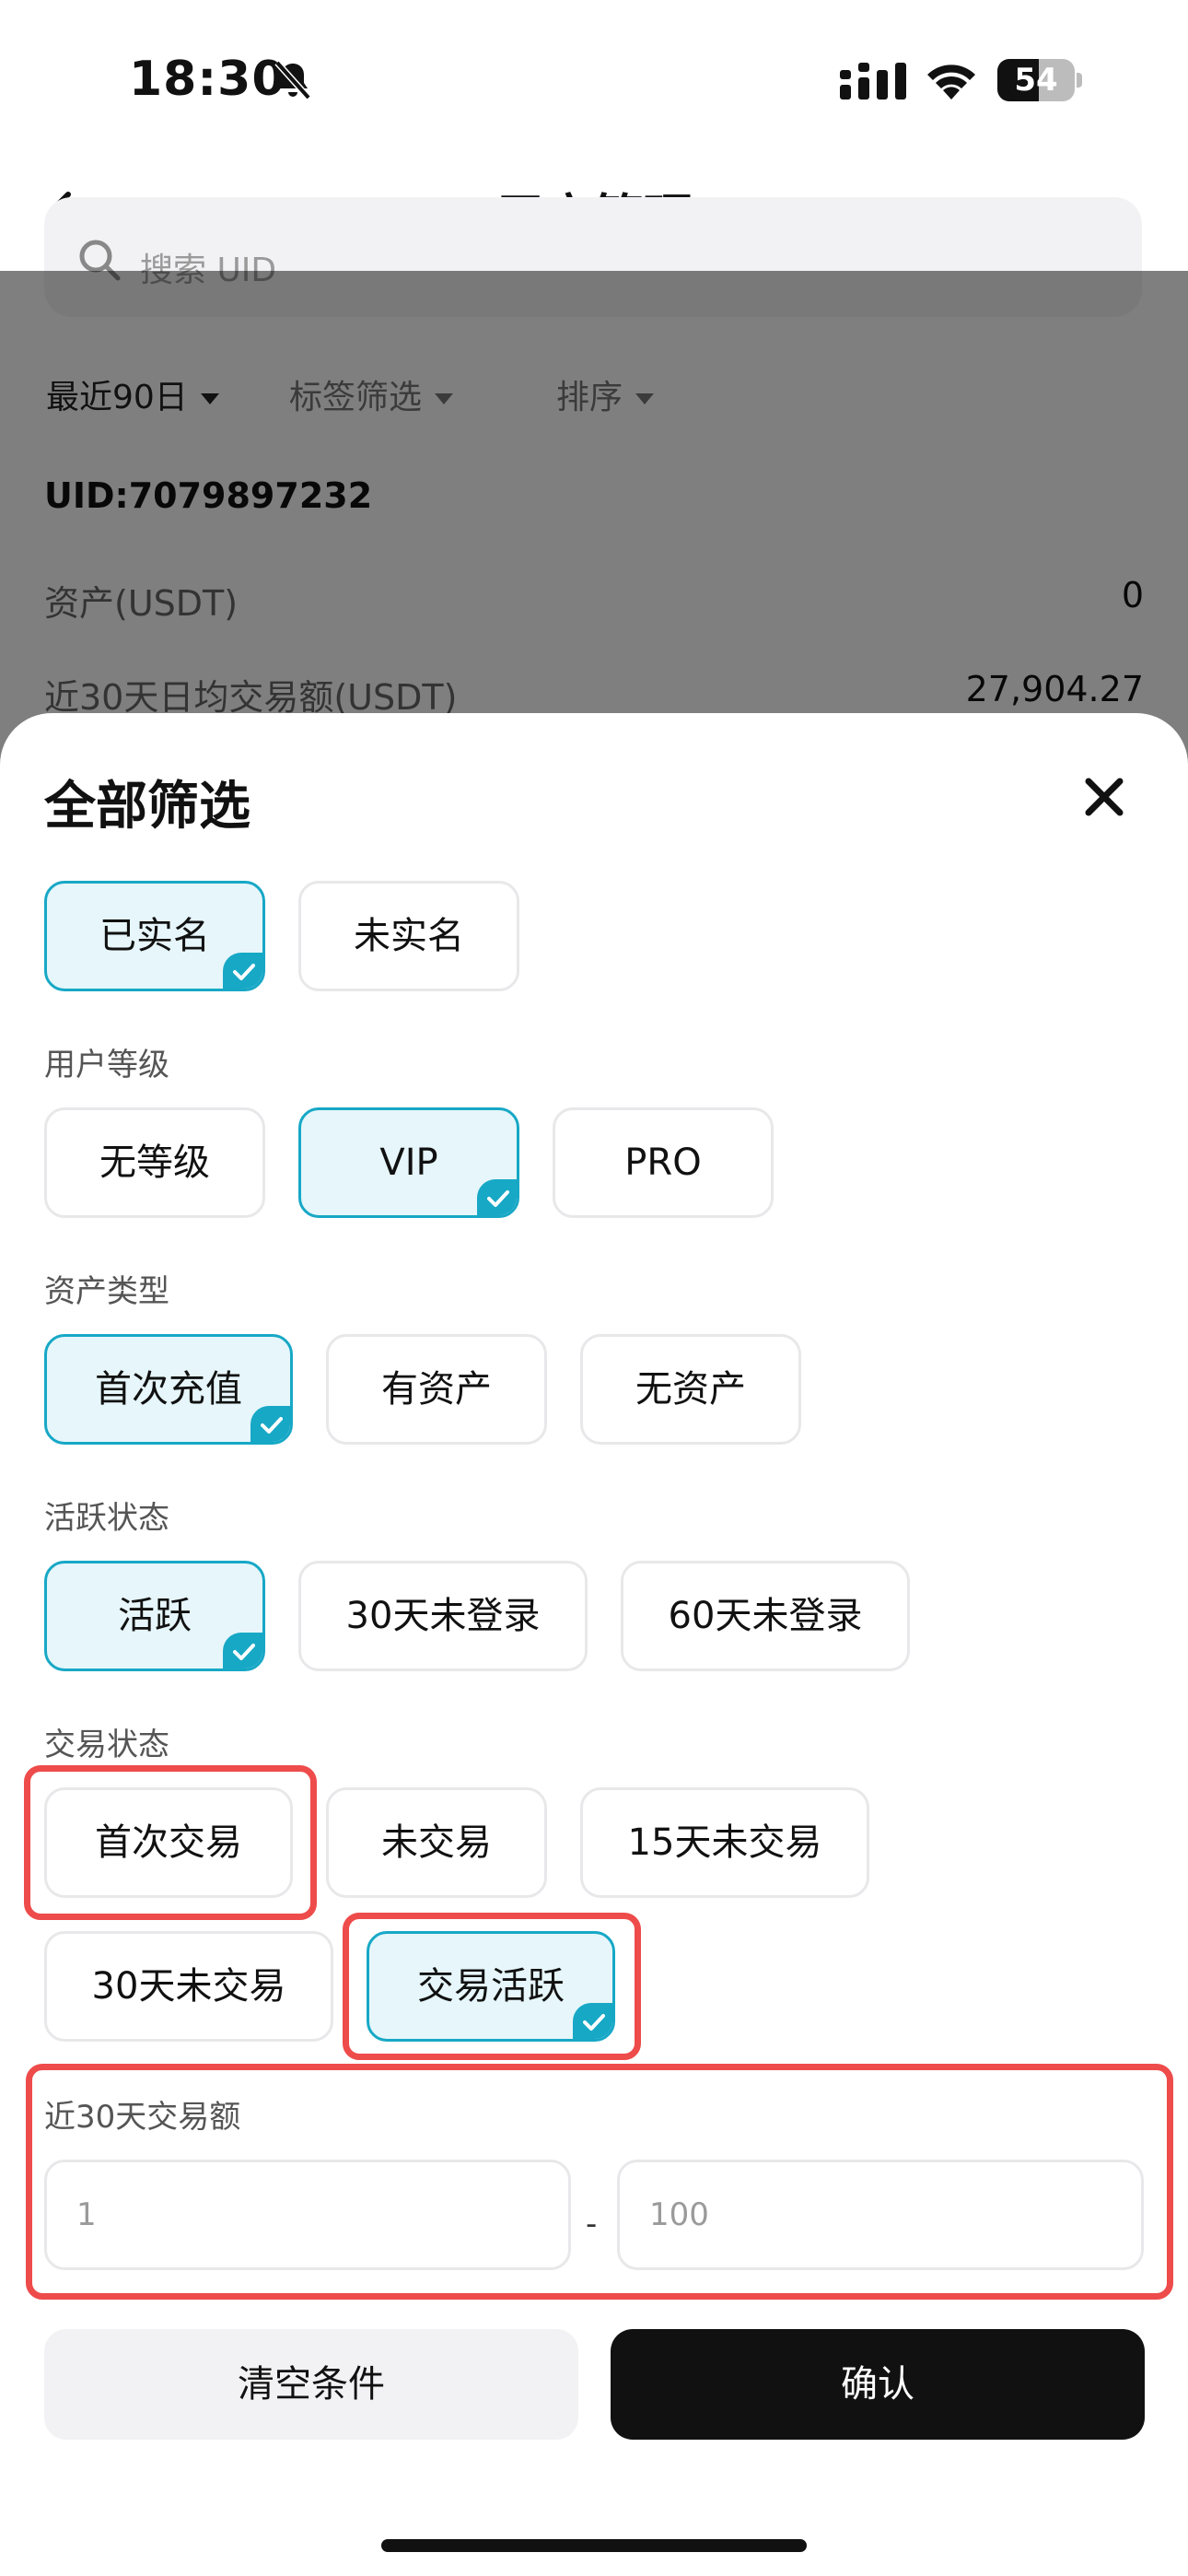 This screenshot has height=2576, width=1188. What do you see at coordinates (1104, 797) in the screenshot?
I see `close-icon` at bounding box center [1104, 797].